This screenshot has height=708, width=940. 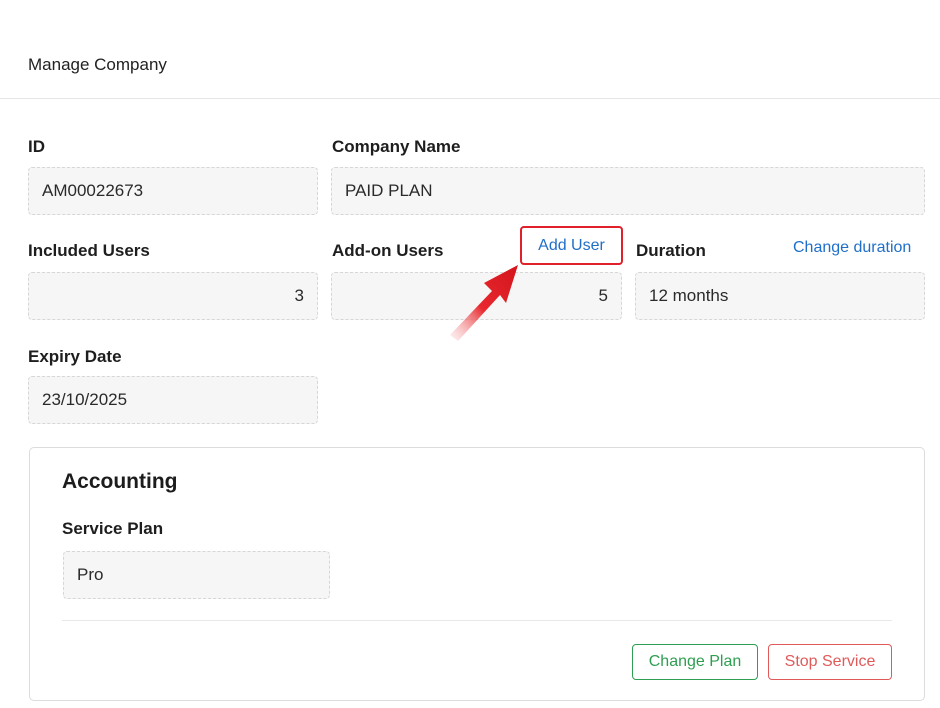 What do you see at coordinates (477, 620) in the screenshot?
I see `card-divider` at bounding box center [477, 620].